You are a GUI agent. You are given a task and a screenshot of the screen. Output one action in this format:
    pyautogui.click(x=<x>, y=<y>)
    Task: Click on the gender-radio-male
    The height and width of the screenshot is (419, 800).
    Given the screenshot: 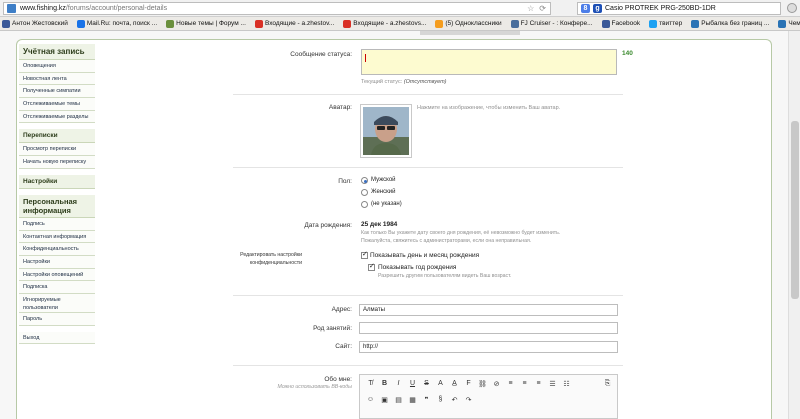 What is the action you would take?
    pyautogui.click(x=364, y=180)
    